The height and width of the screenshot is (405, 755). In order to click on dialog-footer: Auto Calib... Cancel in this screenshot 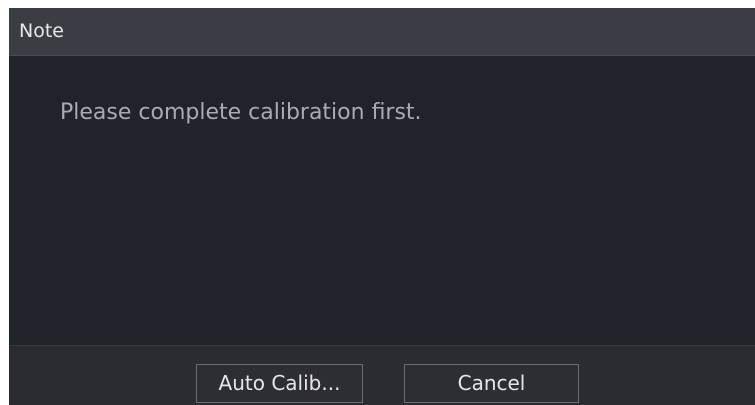, I will do `click(382, 375)`.